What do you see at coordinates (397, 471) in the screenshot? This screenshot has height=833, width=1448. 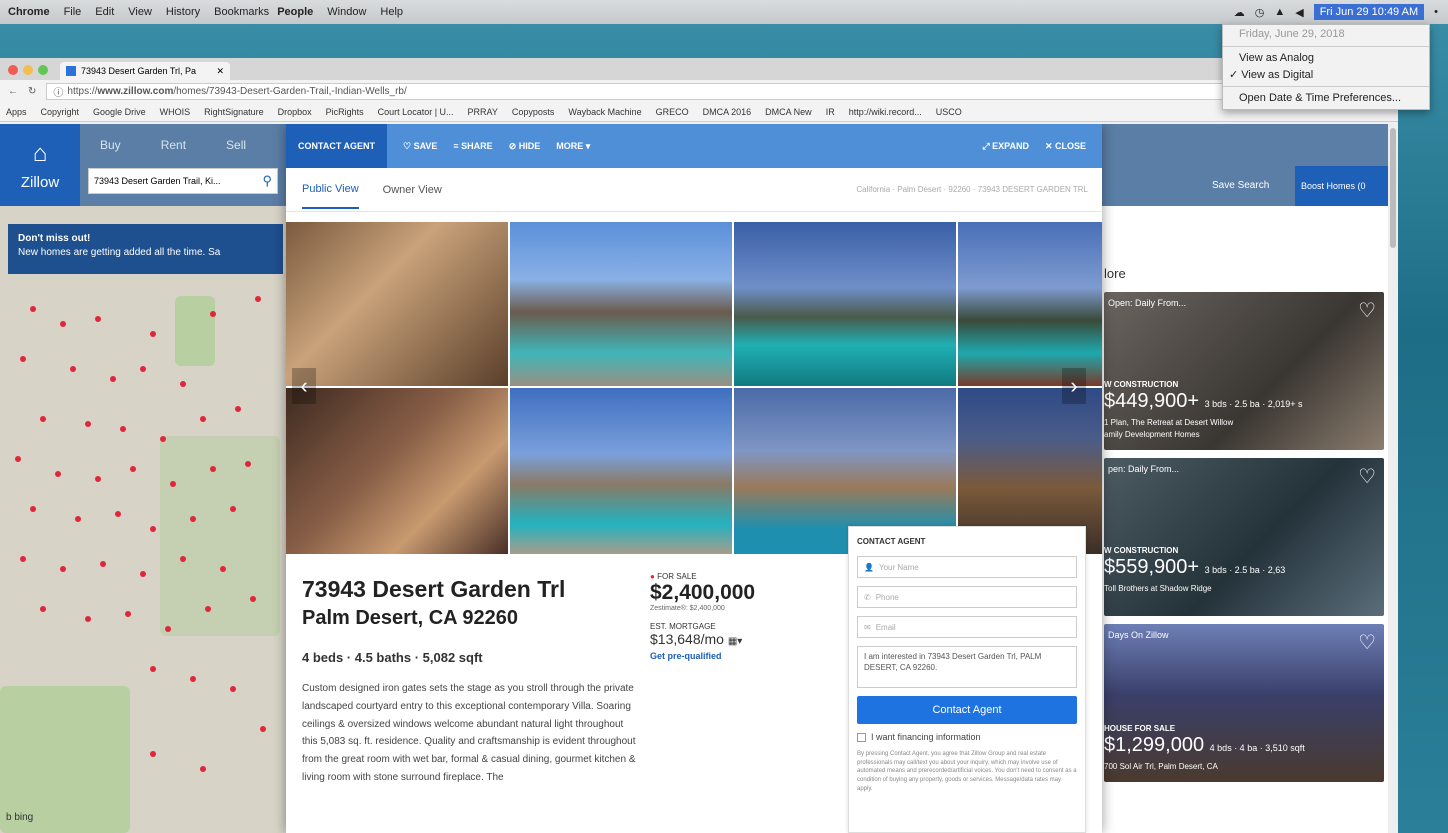 I see `photo-patio-night` at bounding box center [397, 471].